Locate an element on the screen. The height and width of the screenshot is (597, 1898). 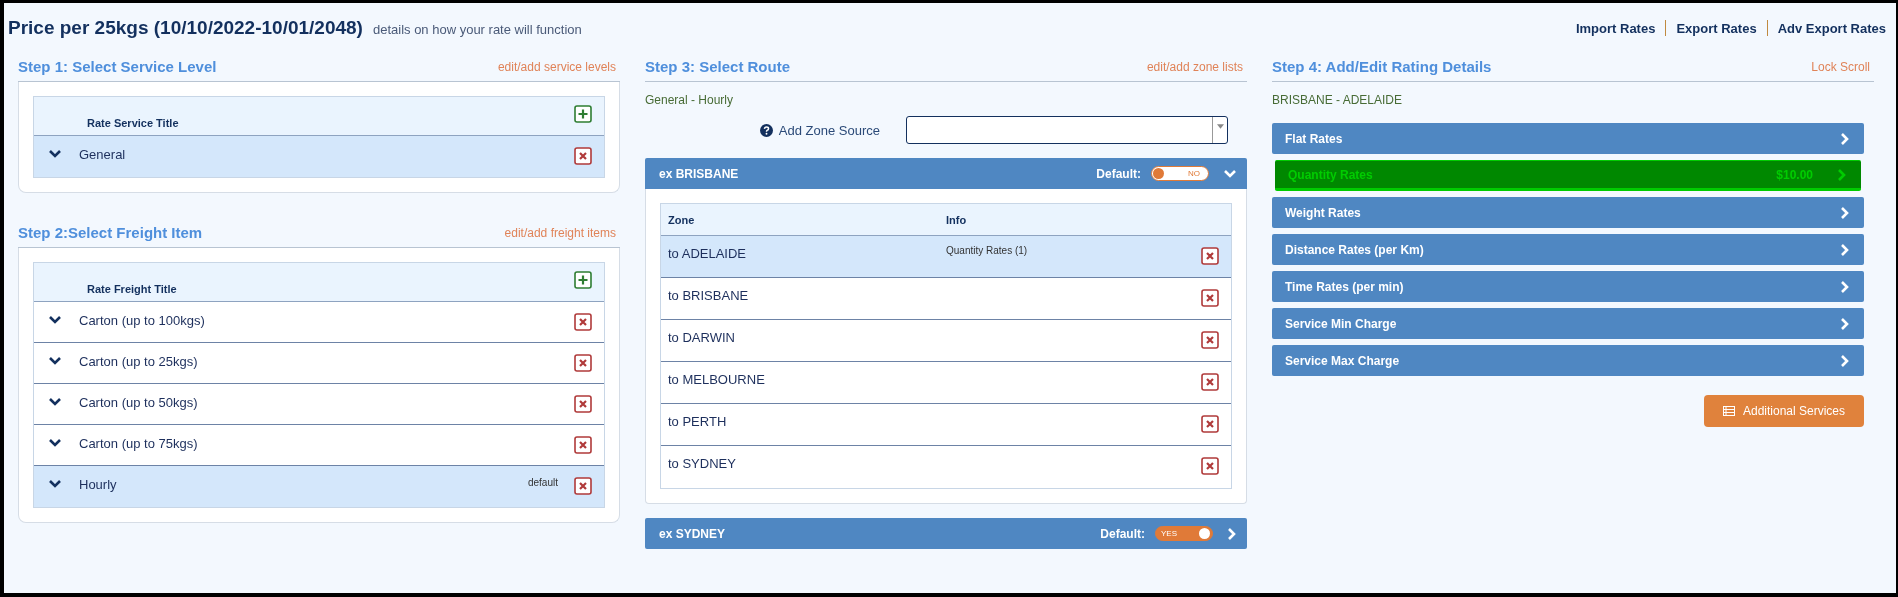
toggle-switch: YES is located at coordinates (1184, 533).